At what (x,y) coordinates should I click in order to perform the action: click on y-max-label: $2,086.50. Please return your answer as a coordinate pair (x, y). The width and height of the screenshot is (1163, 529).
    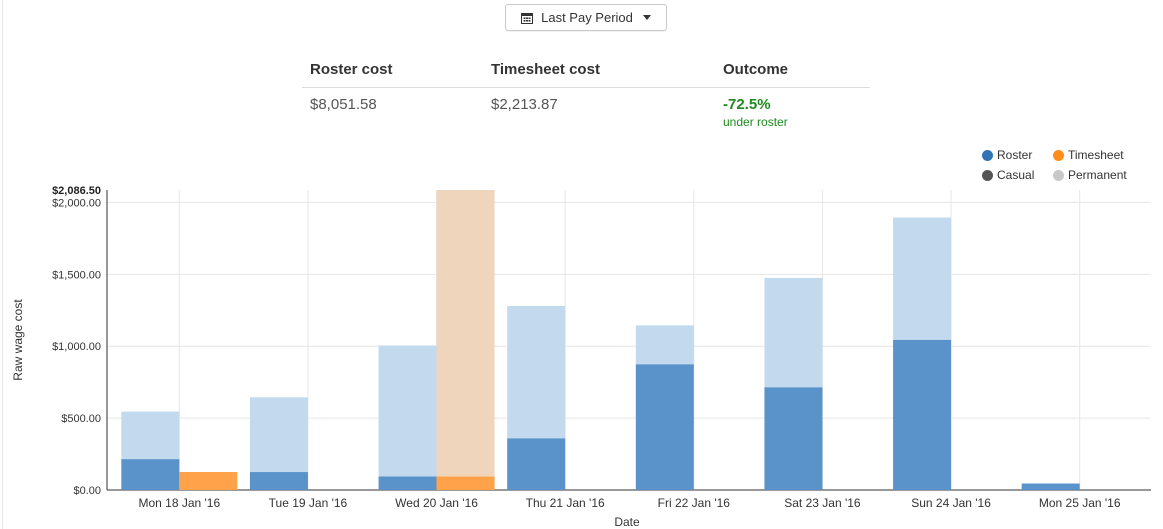
    Looking at the image, I should click on (76, 191).